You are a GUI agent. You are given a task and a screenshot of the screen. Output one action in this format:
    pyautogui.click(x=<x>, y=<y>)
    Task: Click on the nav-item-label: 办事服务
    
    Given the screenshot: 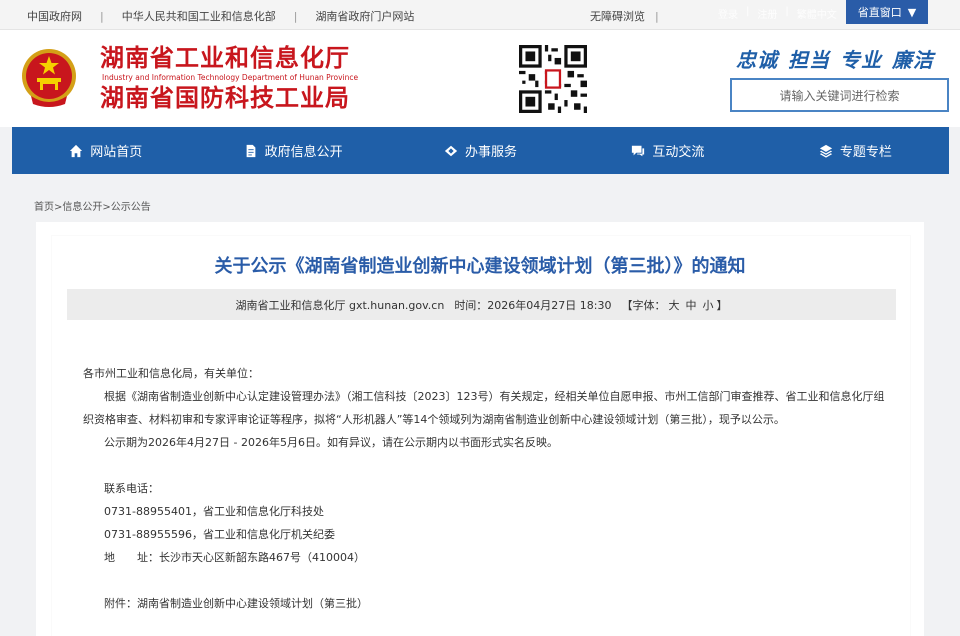 What is the action you would take?
    pyautogui.click(x=491, y=152)
    